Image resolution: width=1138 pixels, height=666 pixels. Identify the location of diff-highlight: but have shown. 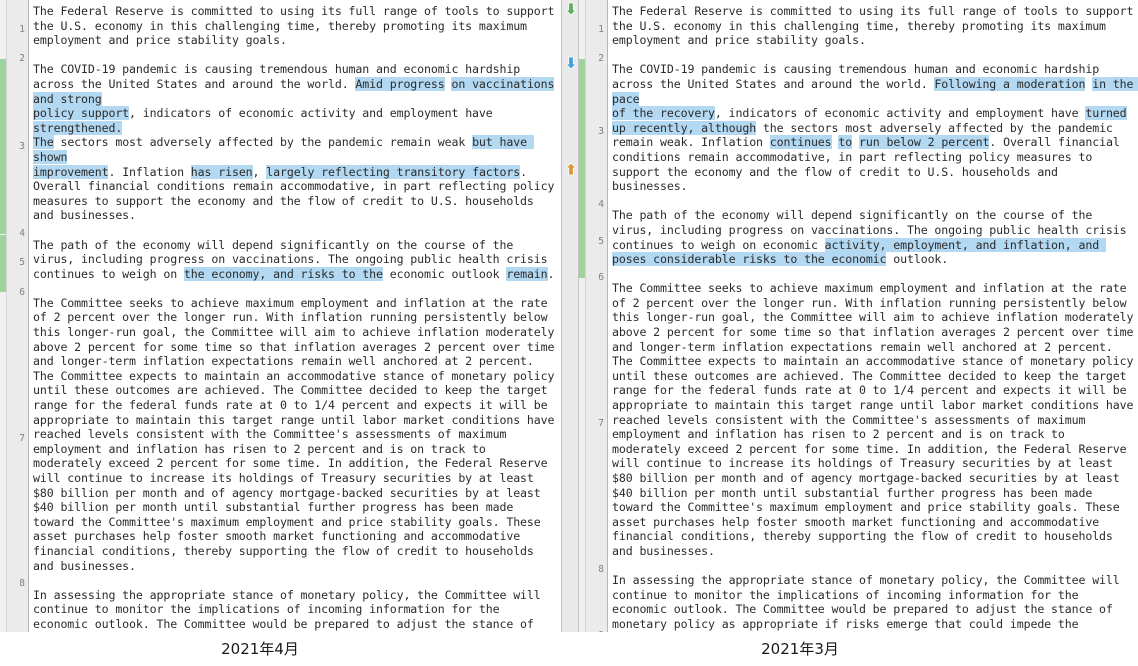
(283, 149).